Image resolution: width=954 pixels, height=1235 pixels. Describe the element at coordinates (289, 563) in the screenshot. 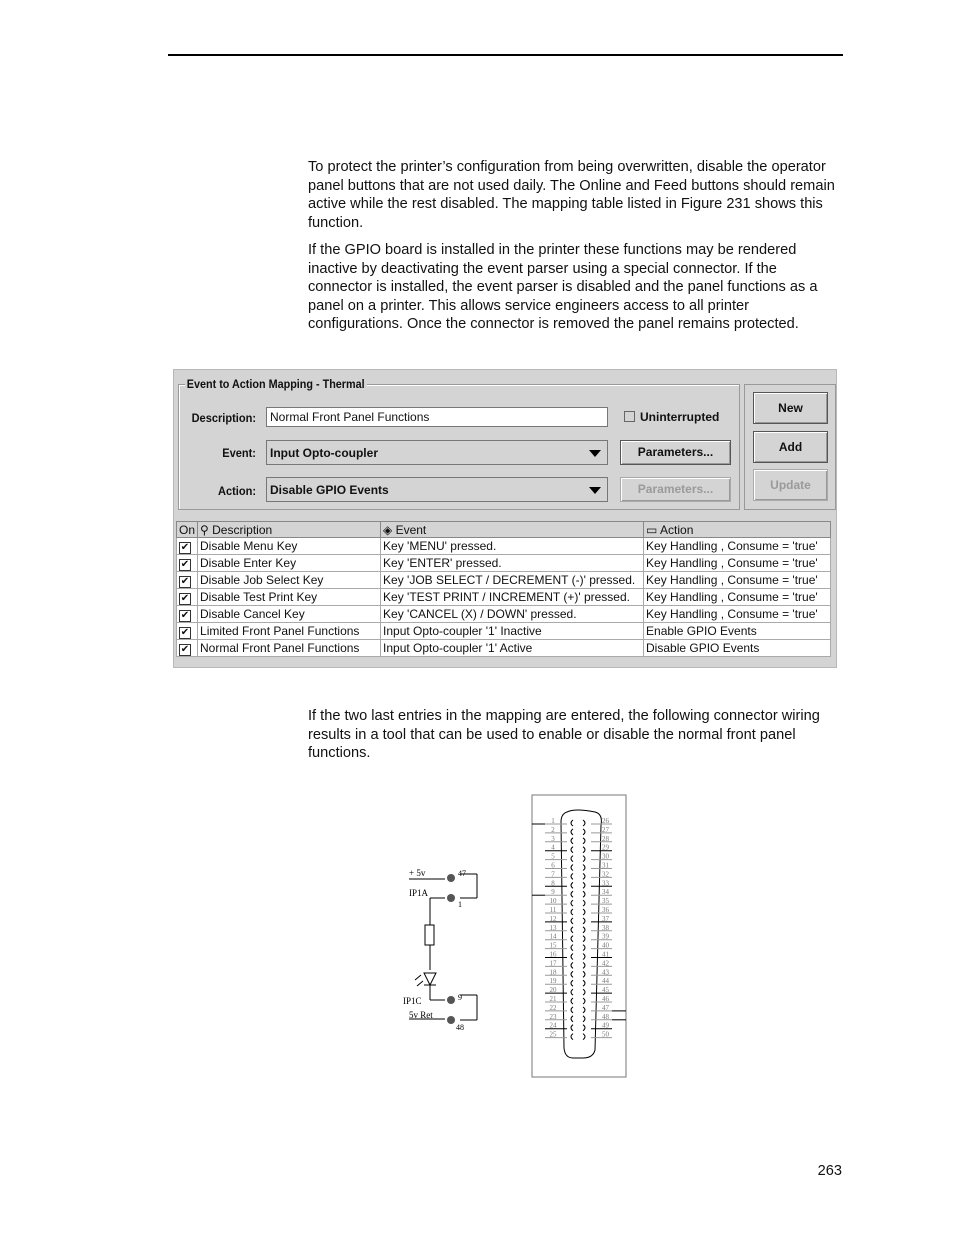

I see `description-cell: Disable Enter Key` at that location.